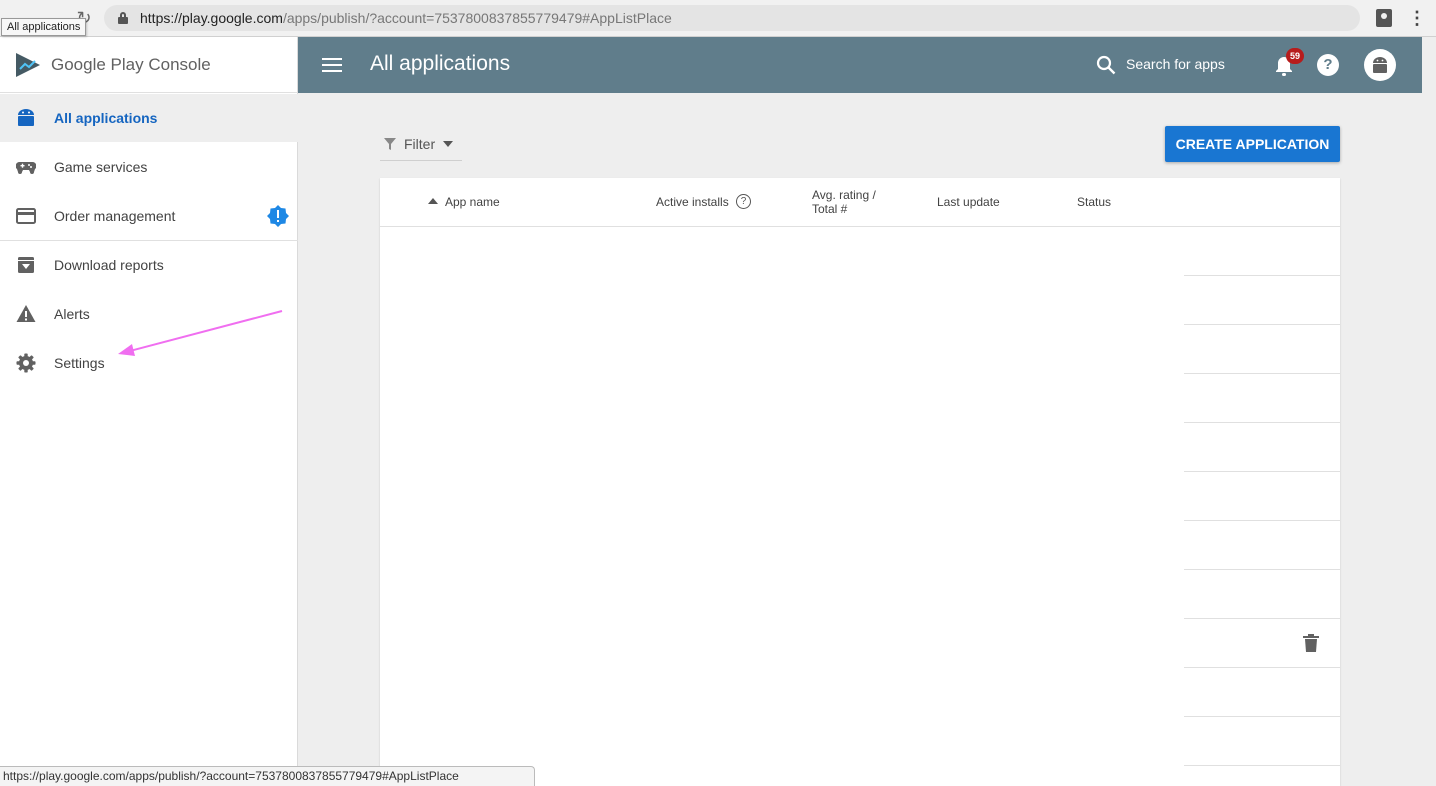 The image size is (1436, 786). What do you see at coordinates (433, 201) in the screenshot?
I see `sort-ascending-icon` at bounding box center [433, 201].